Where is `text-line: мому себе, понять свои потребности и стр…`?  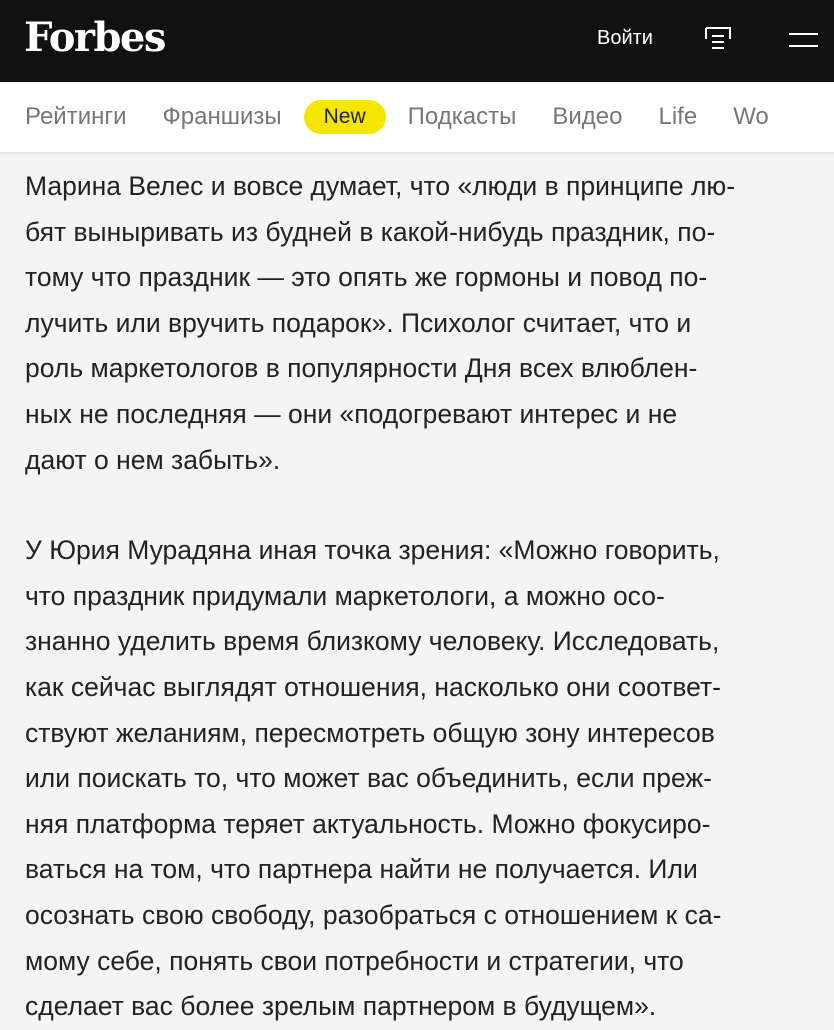
text-line: мому себе, понять свои потребности и стр… is located at coordinates (354, 960).